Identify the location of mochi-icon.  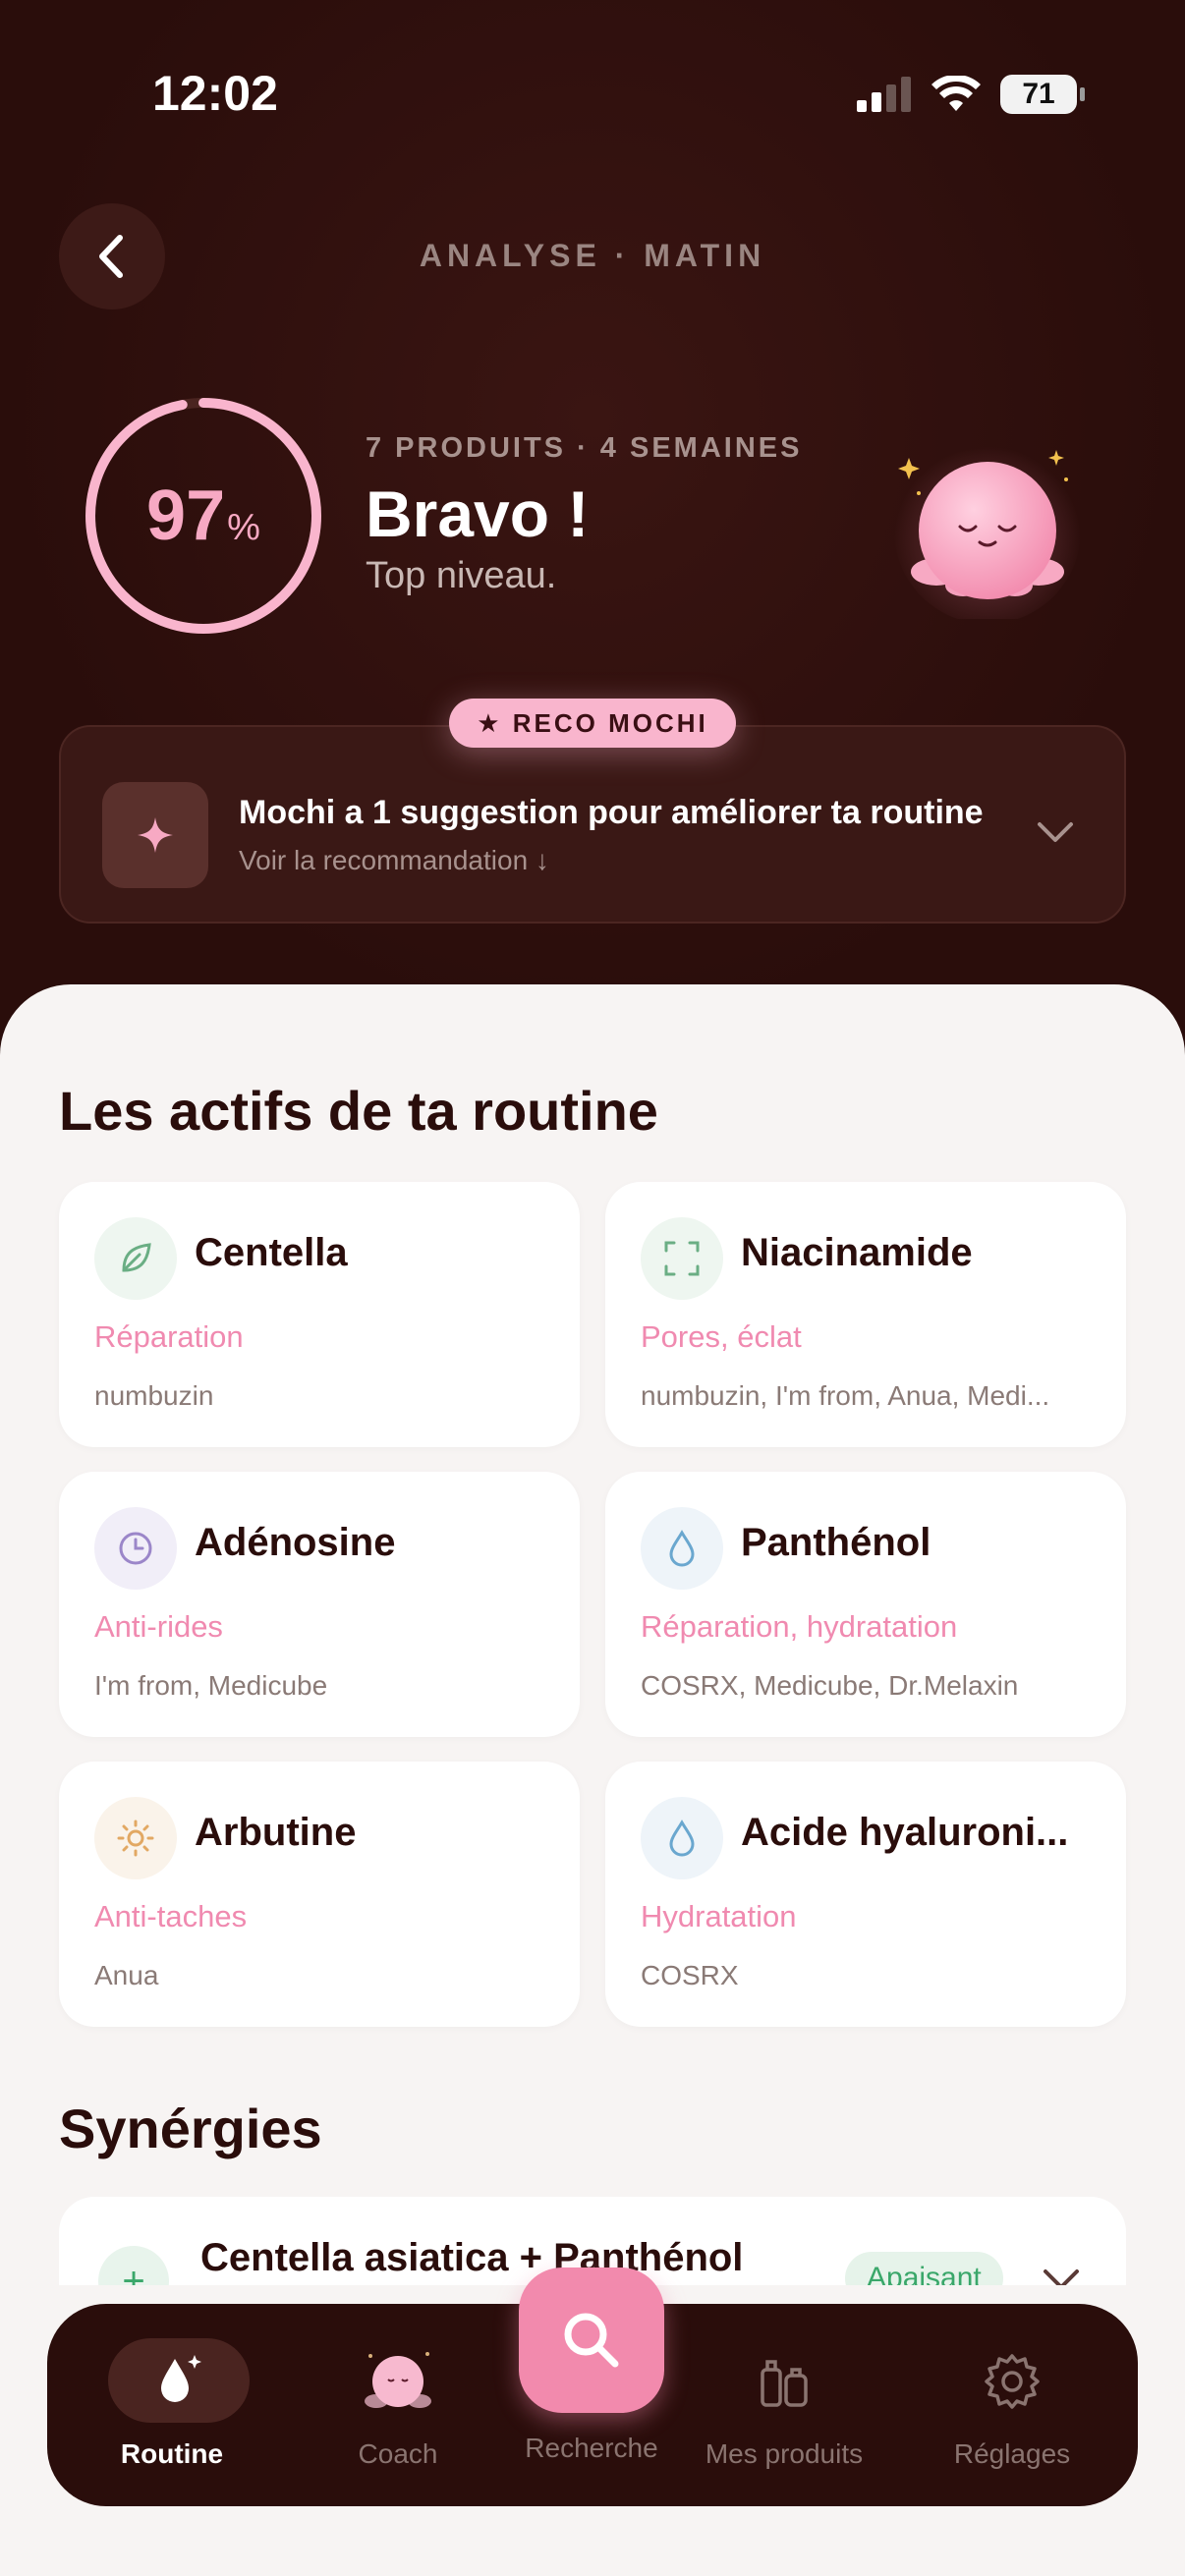
(398, 2381).